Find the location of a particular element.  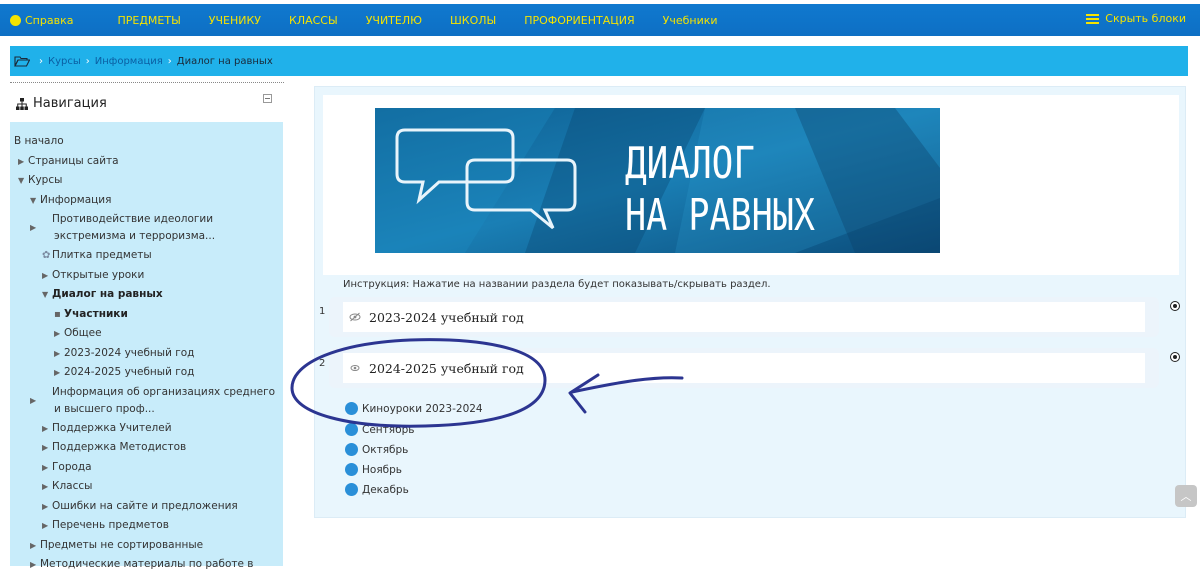

nav-label: Диалог на равных is located at coordinates (107, 294).